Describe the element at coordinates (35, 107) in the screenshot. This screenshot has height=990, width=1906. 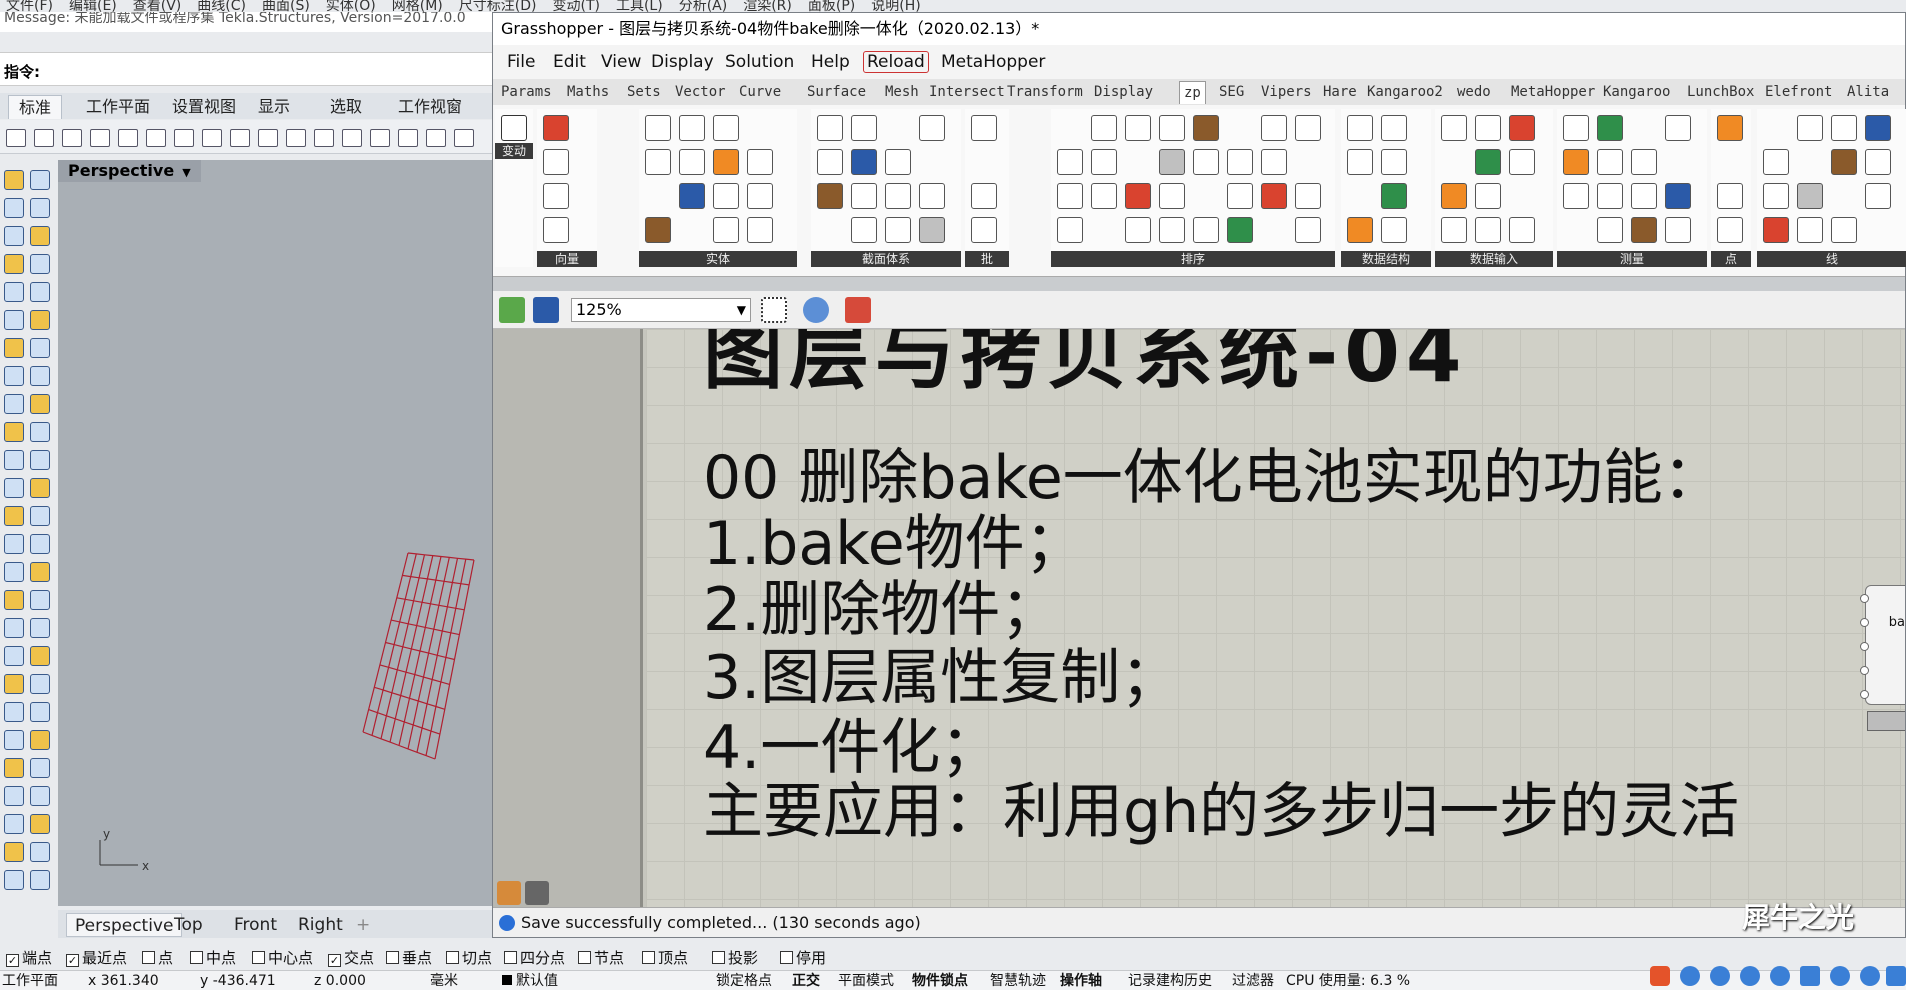
I see `rhino-tab: 标准` at that location.